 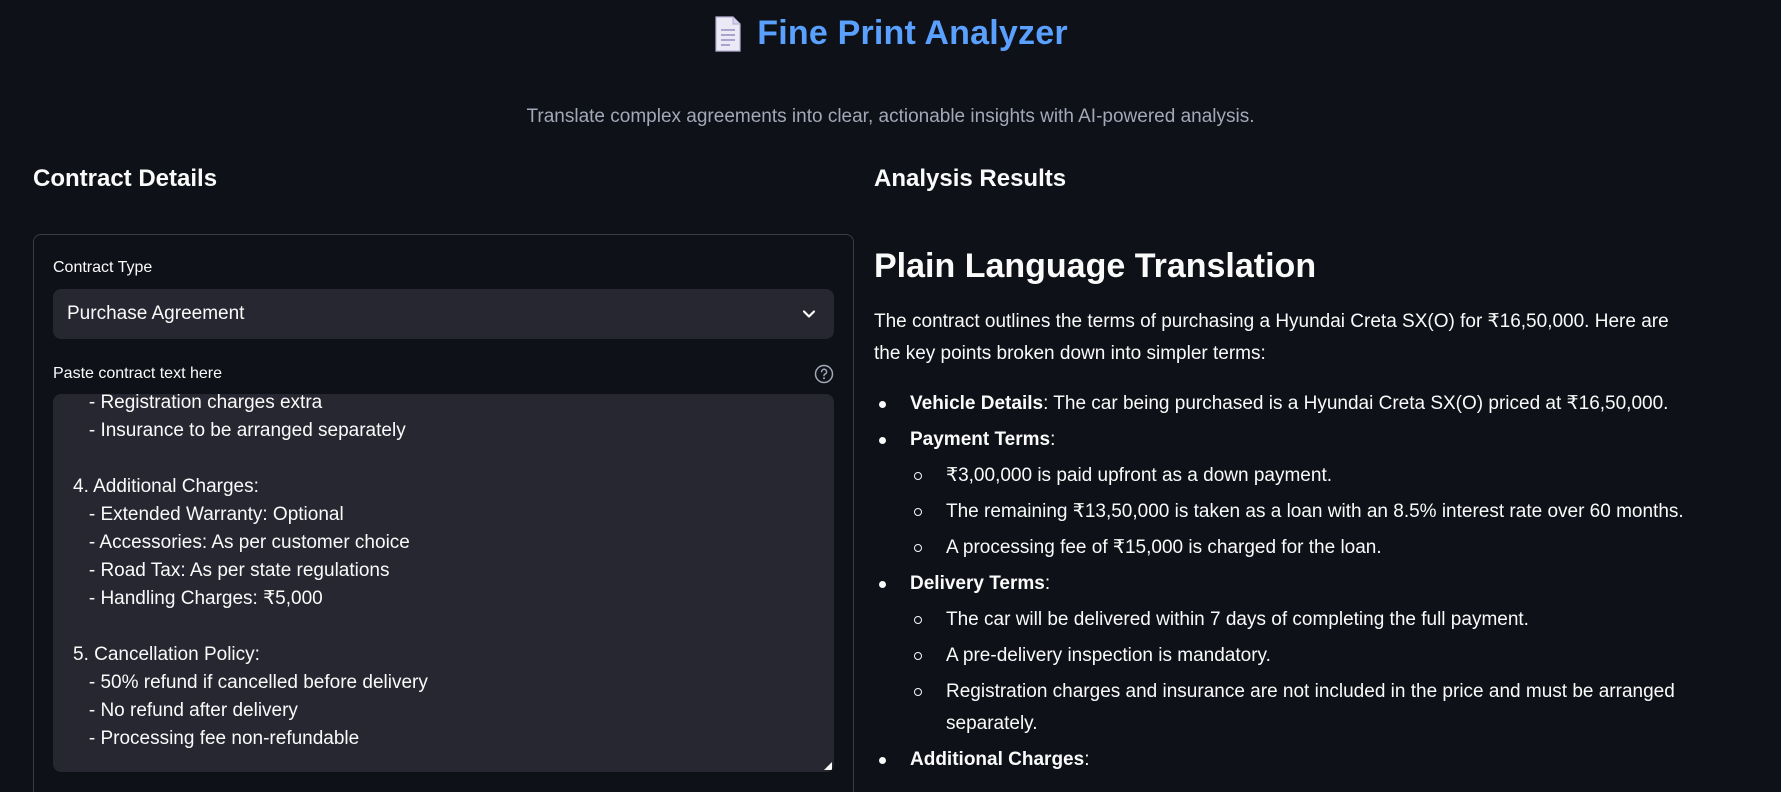 I want to click on paste-contract-label: Paste contract text here, so click(x=137, y=373).